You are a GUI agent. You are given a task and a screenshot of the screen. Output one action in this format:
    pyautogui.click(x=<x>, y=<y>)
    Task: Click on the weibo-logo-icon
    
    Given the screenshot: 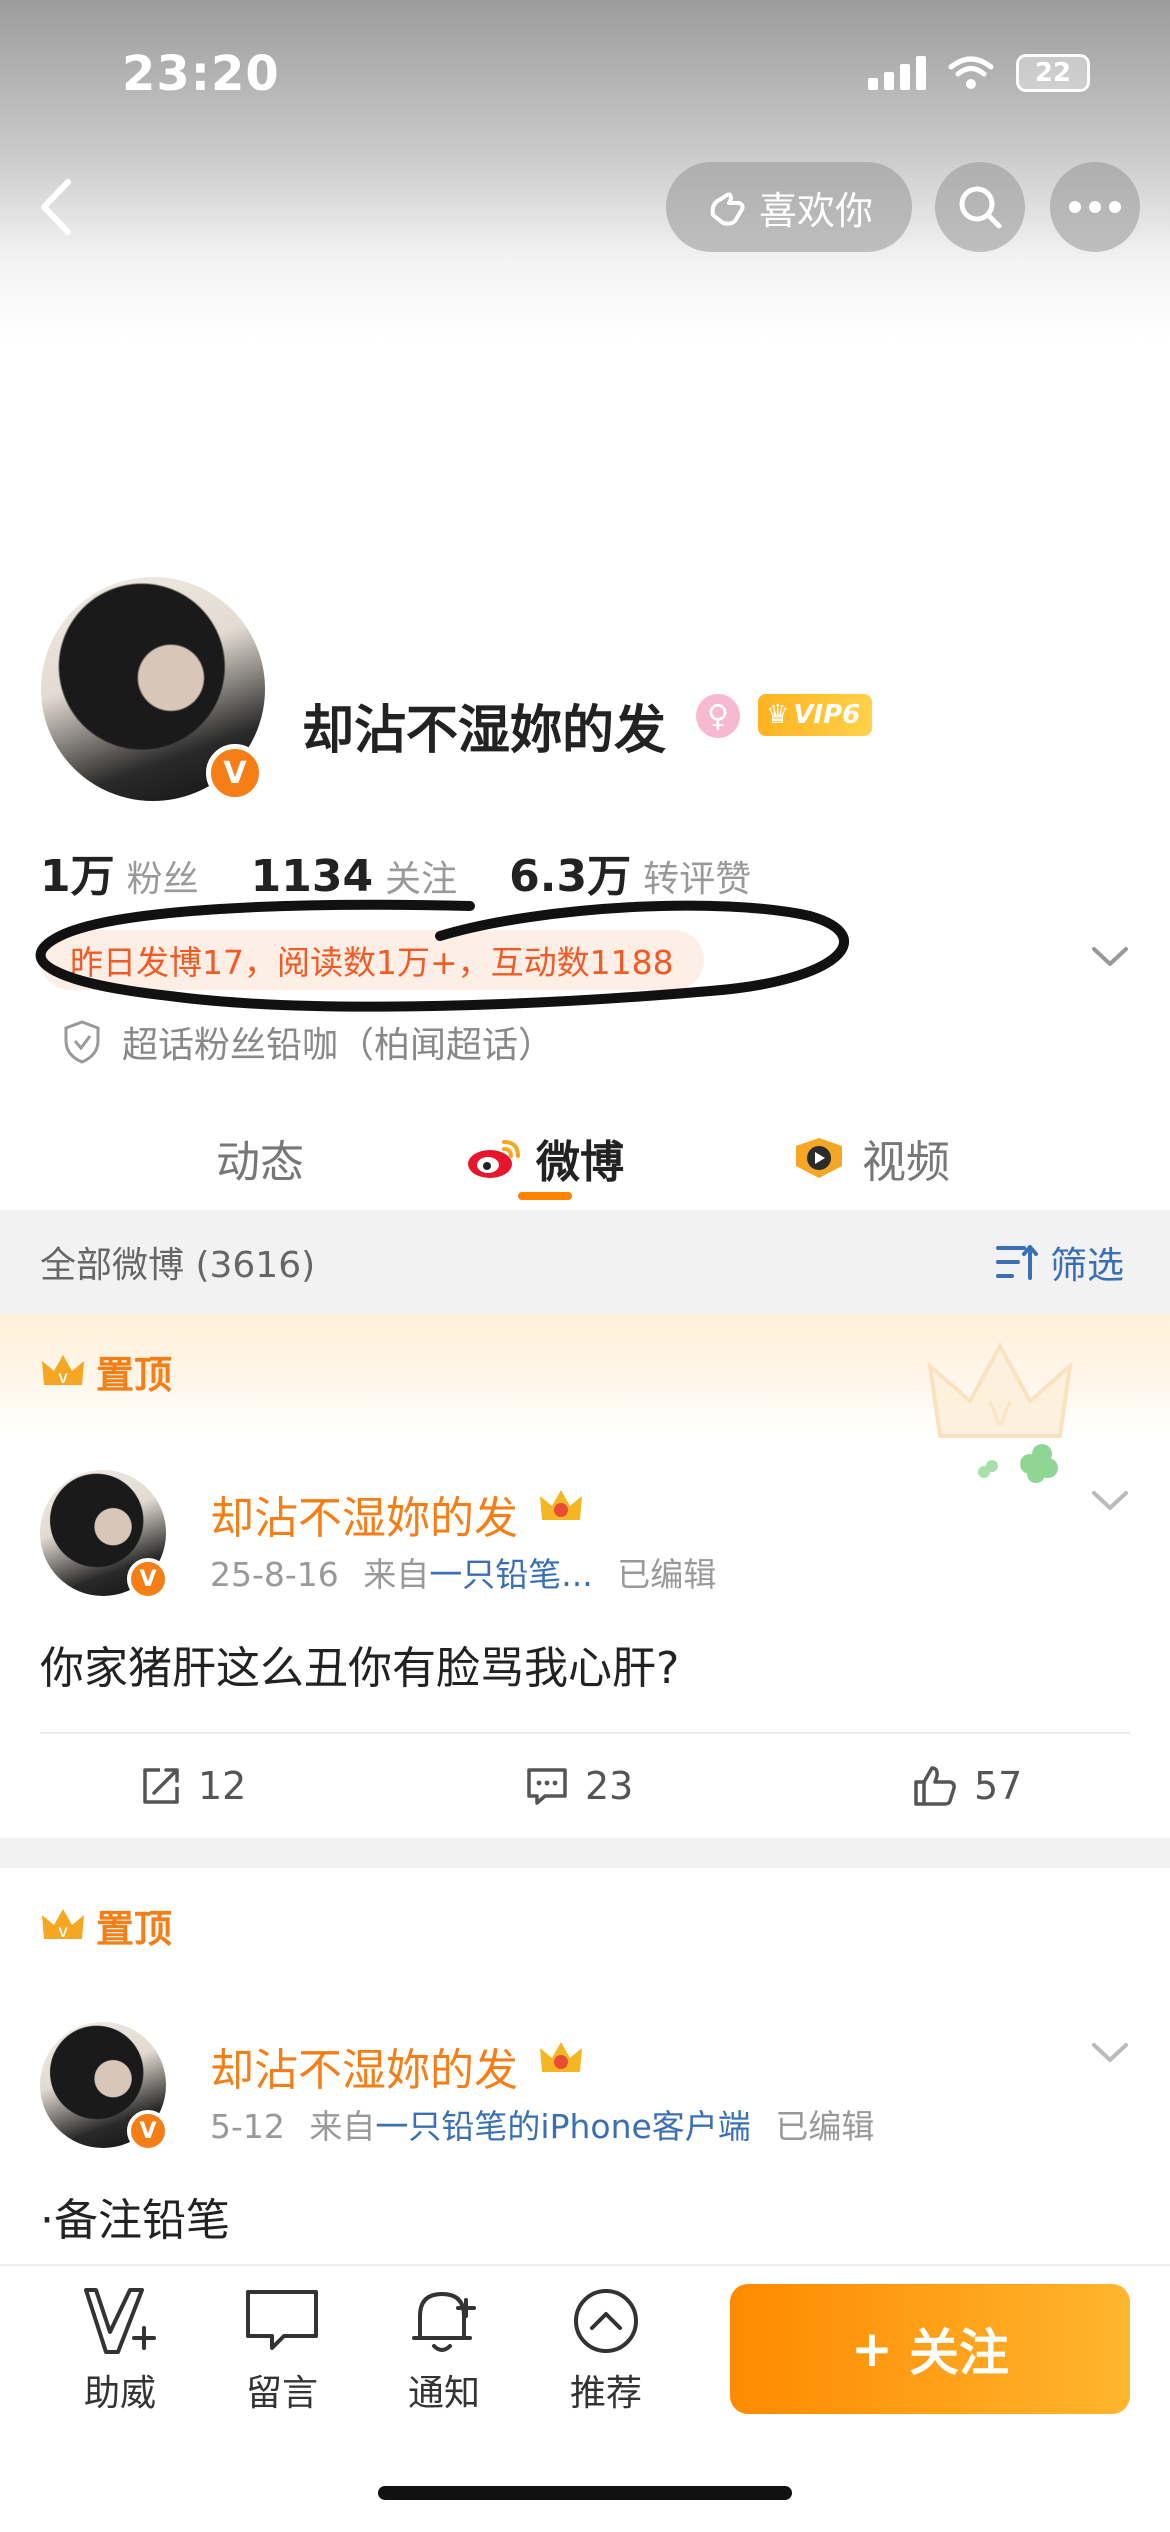 What is the action you would take?
    pyautogui.click(x=494, y=1159)
    